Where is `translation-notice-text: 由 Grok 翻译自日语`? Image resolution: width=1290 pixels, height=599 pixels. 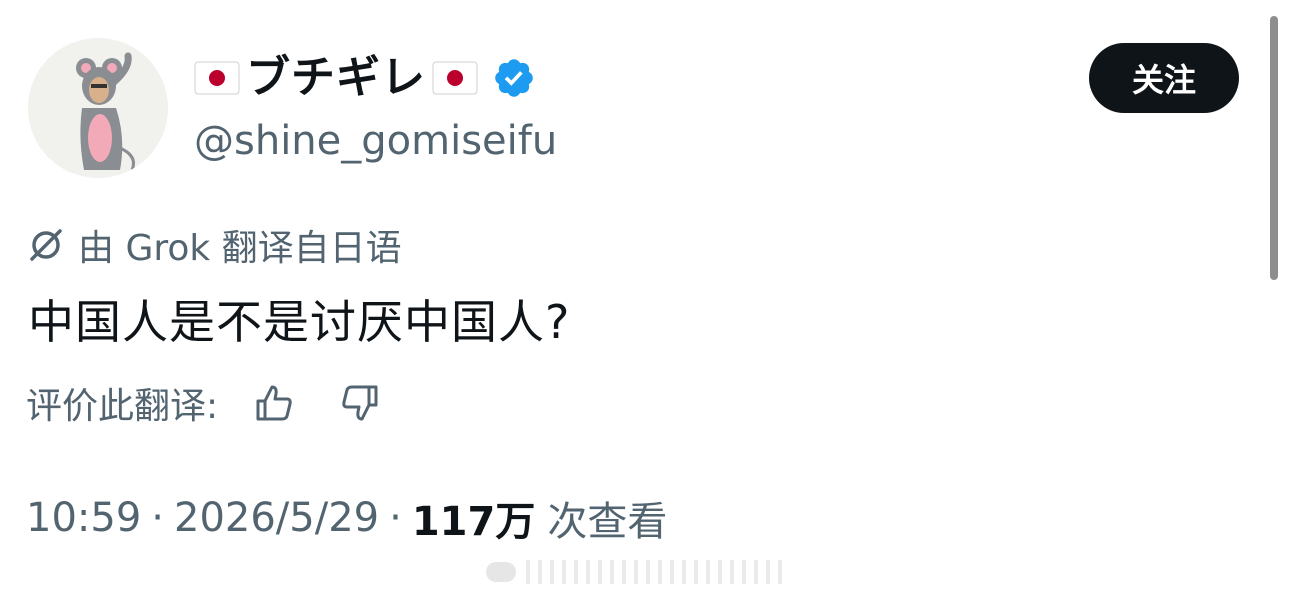
translation-notice-text: 由 Grok 翻译自日语 is located at coordinates (240, 248).